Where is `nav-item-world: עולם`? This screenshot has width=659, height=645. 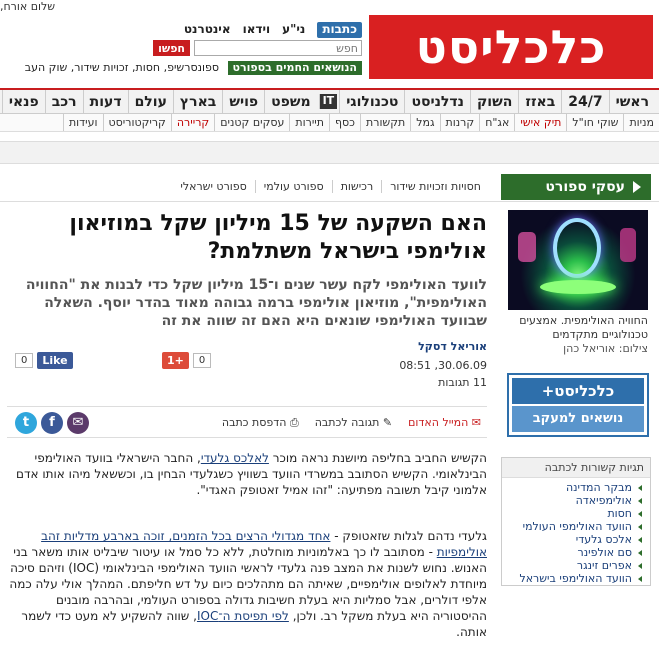
nav-item-world: עולם is located at coordinates (150, 101).